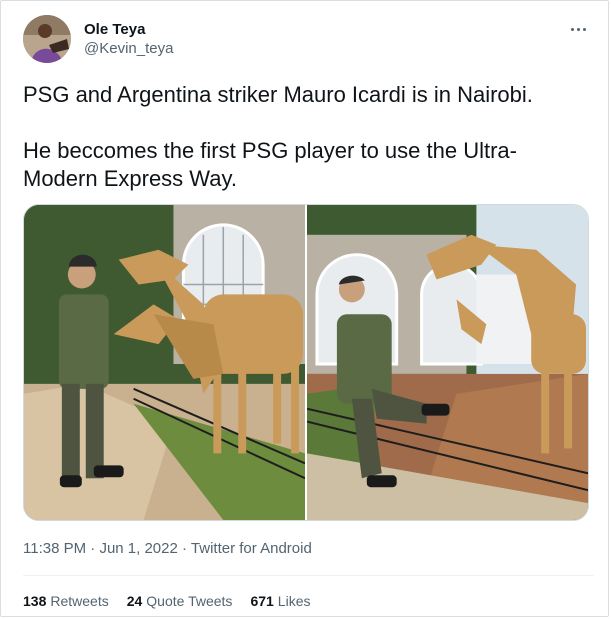  Describe the element at coordinates (79, 601) in the screenshot. I see `retweets-label: Retweets` at that location.